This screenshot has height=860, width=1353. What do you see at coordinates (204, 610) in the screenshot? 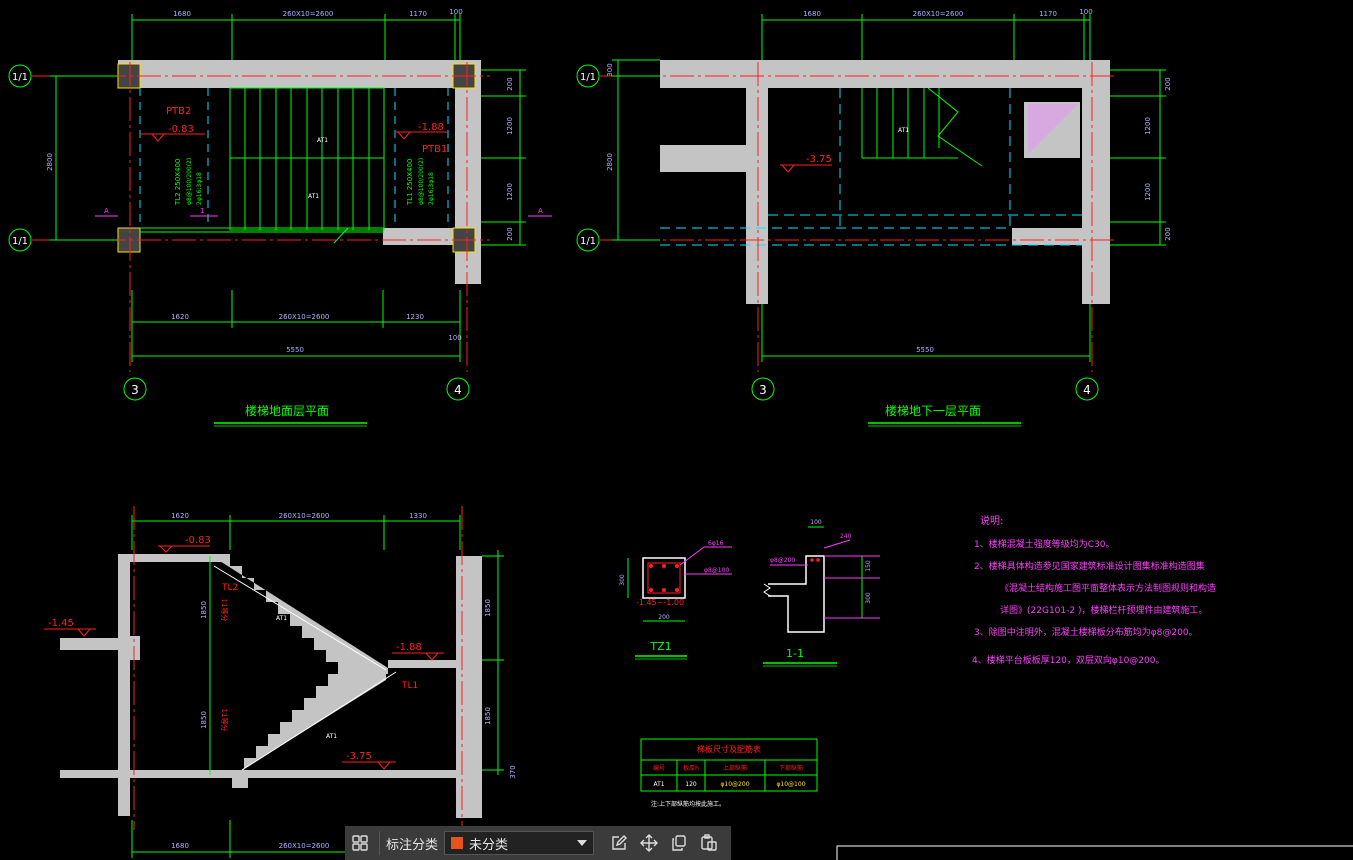
I see `section-h-top: 1850` at bounding box center [204, 610].